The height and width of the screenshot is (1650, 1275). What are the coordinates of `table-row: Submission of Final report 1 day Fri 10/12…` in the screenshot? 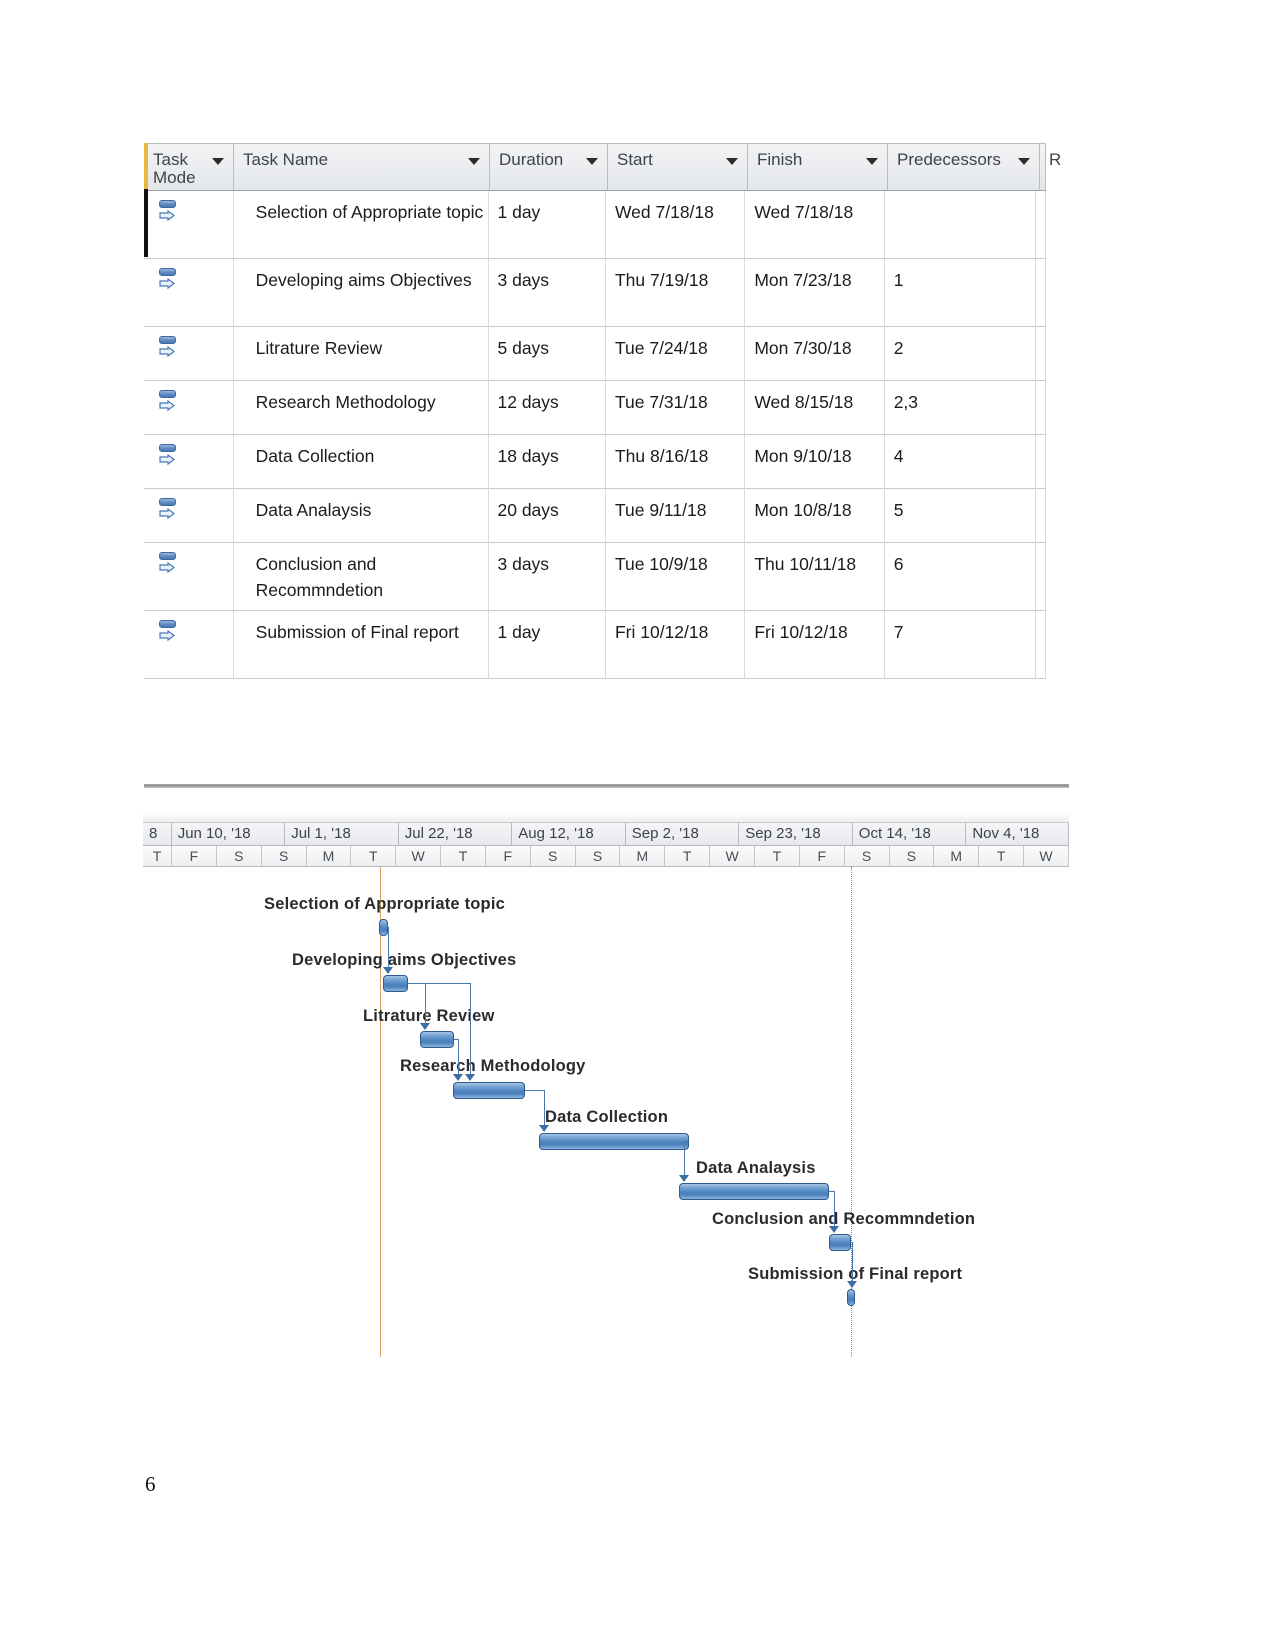 It's located at (595, 645).